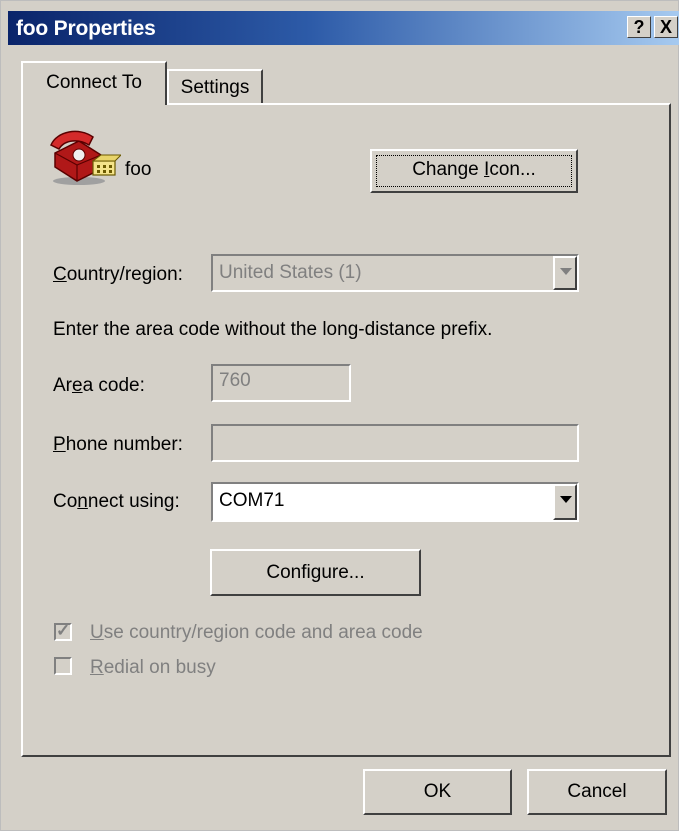  I want to click on close-button: X, so click(666, 27).